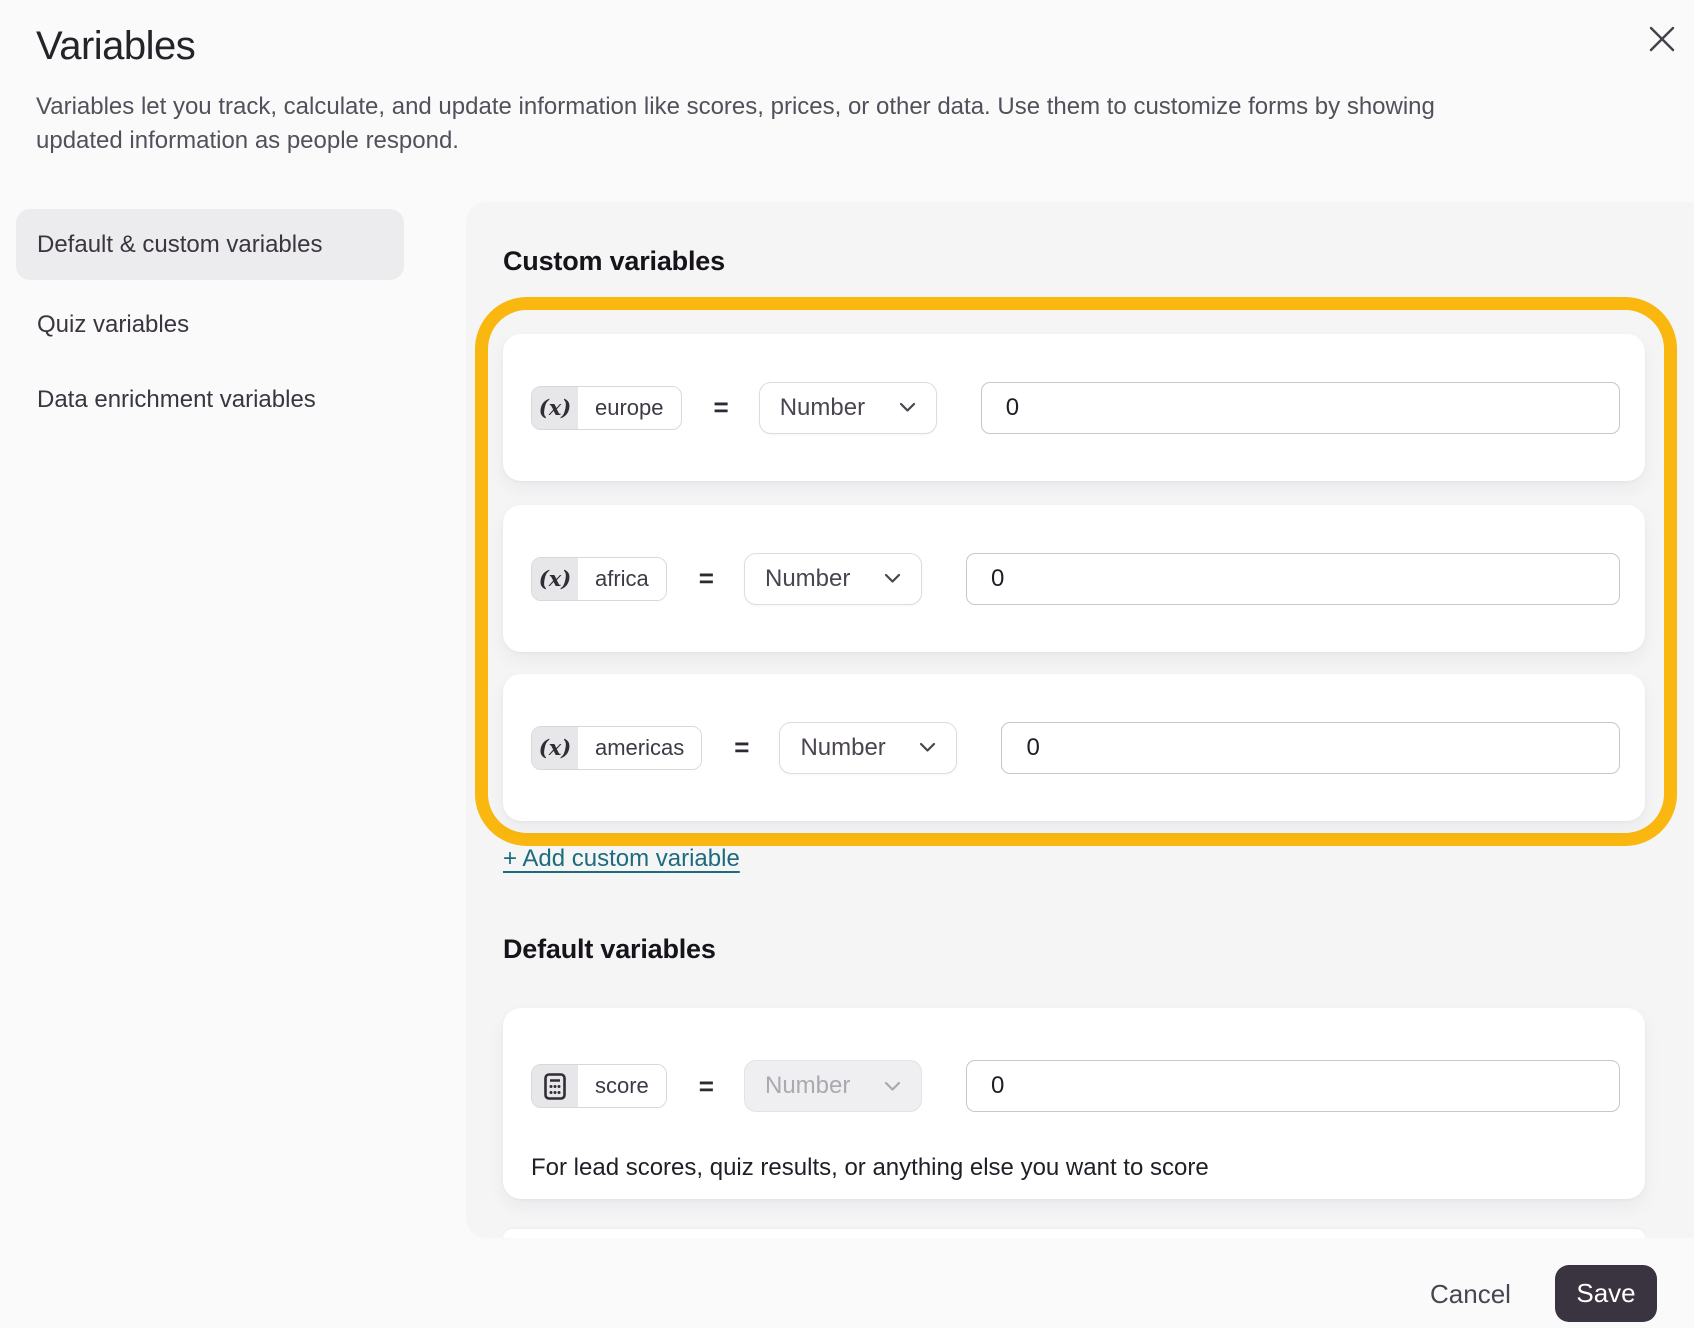 The width and height of the screenshot is (1694, 1342). Describe the element at coordinates (116, 46) in the screenshot. I see `page-title: Variables` at that location.